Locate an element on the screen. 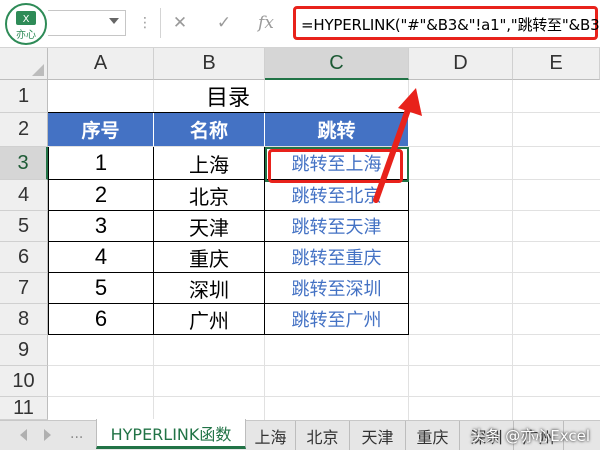 This screenshot has width=600, height=450. header-cell-name: 名称 is located at coordinates (209, 129).